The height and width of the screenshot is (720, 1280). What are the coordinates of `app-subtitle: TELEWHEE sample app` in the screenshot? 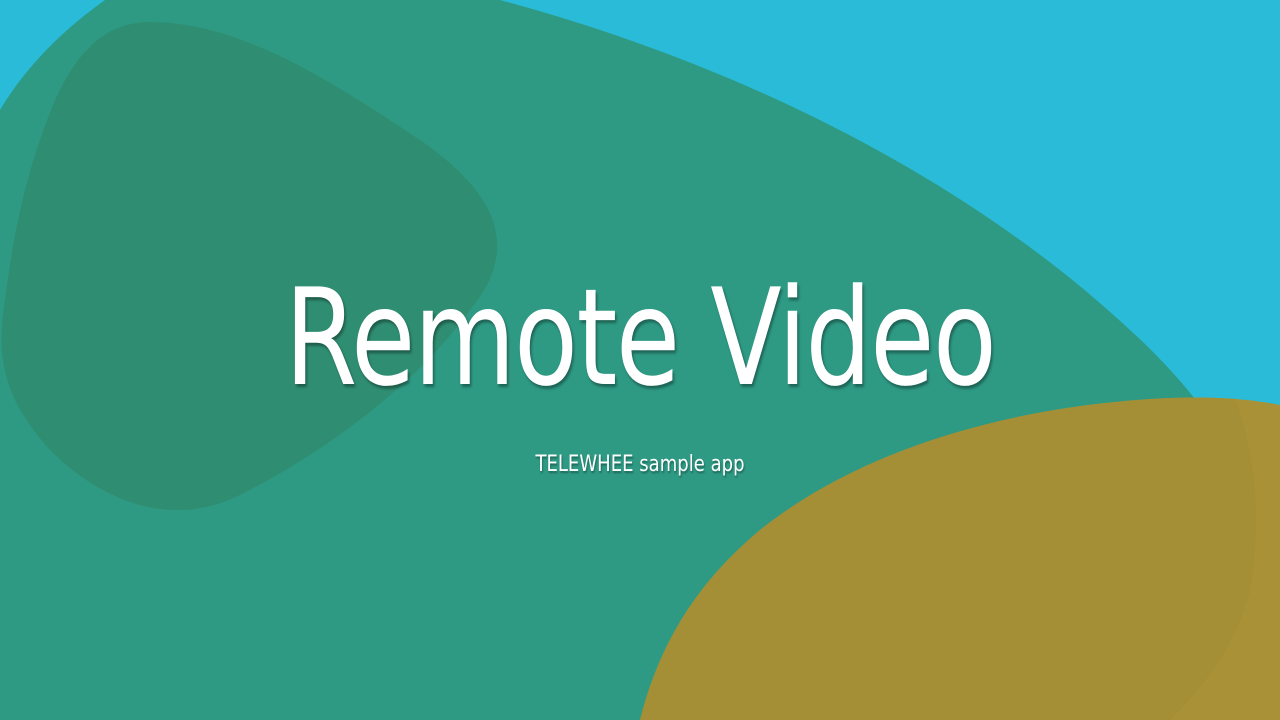 It's located at (640, 464).